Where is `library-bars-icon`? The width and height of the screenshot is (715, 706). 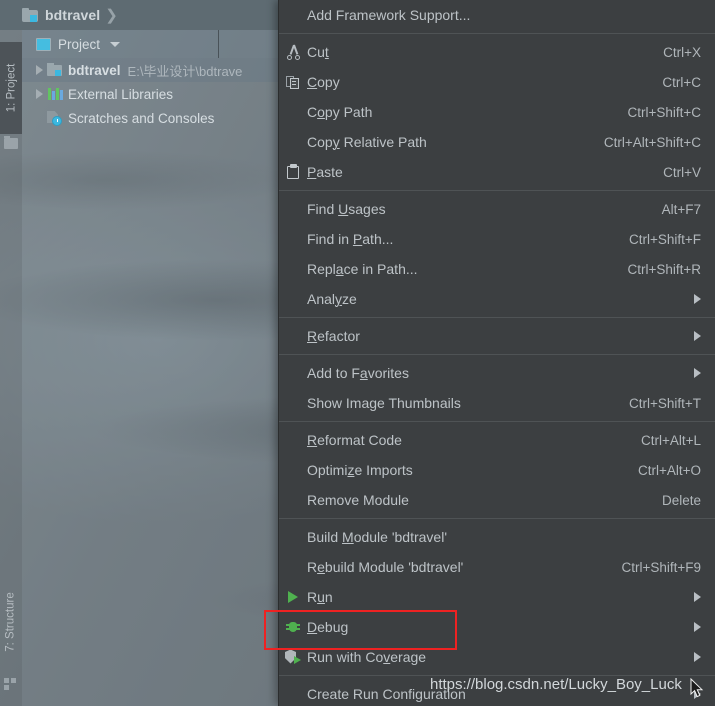 library-bars-icon is located at coordinates (55, 94).